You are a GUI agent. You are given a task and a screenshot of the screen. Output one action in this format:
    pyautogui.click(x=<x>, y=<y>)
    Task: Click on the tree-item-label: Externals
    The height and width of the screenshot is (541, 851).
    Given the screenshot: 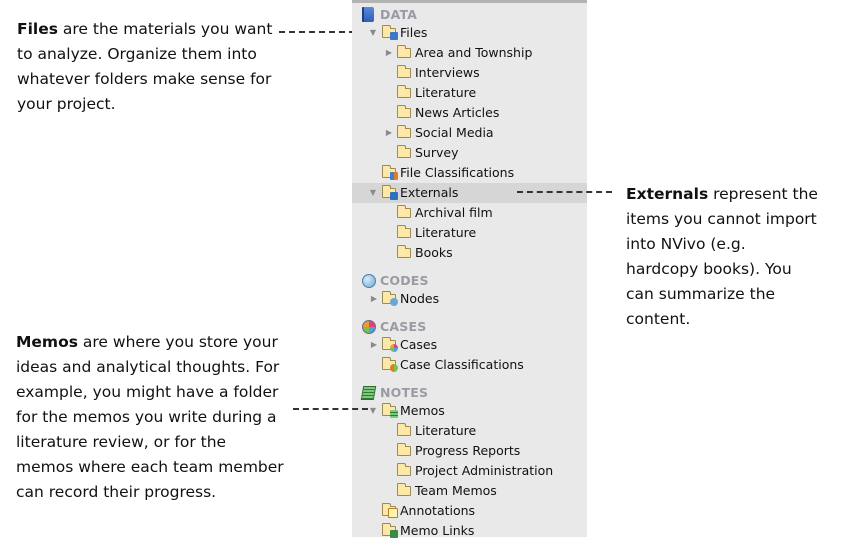 What is the action you would take?
    pyautogui.click(x=429, y=192)
    